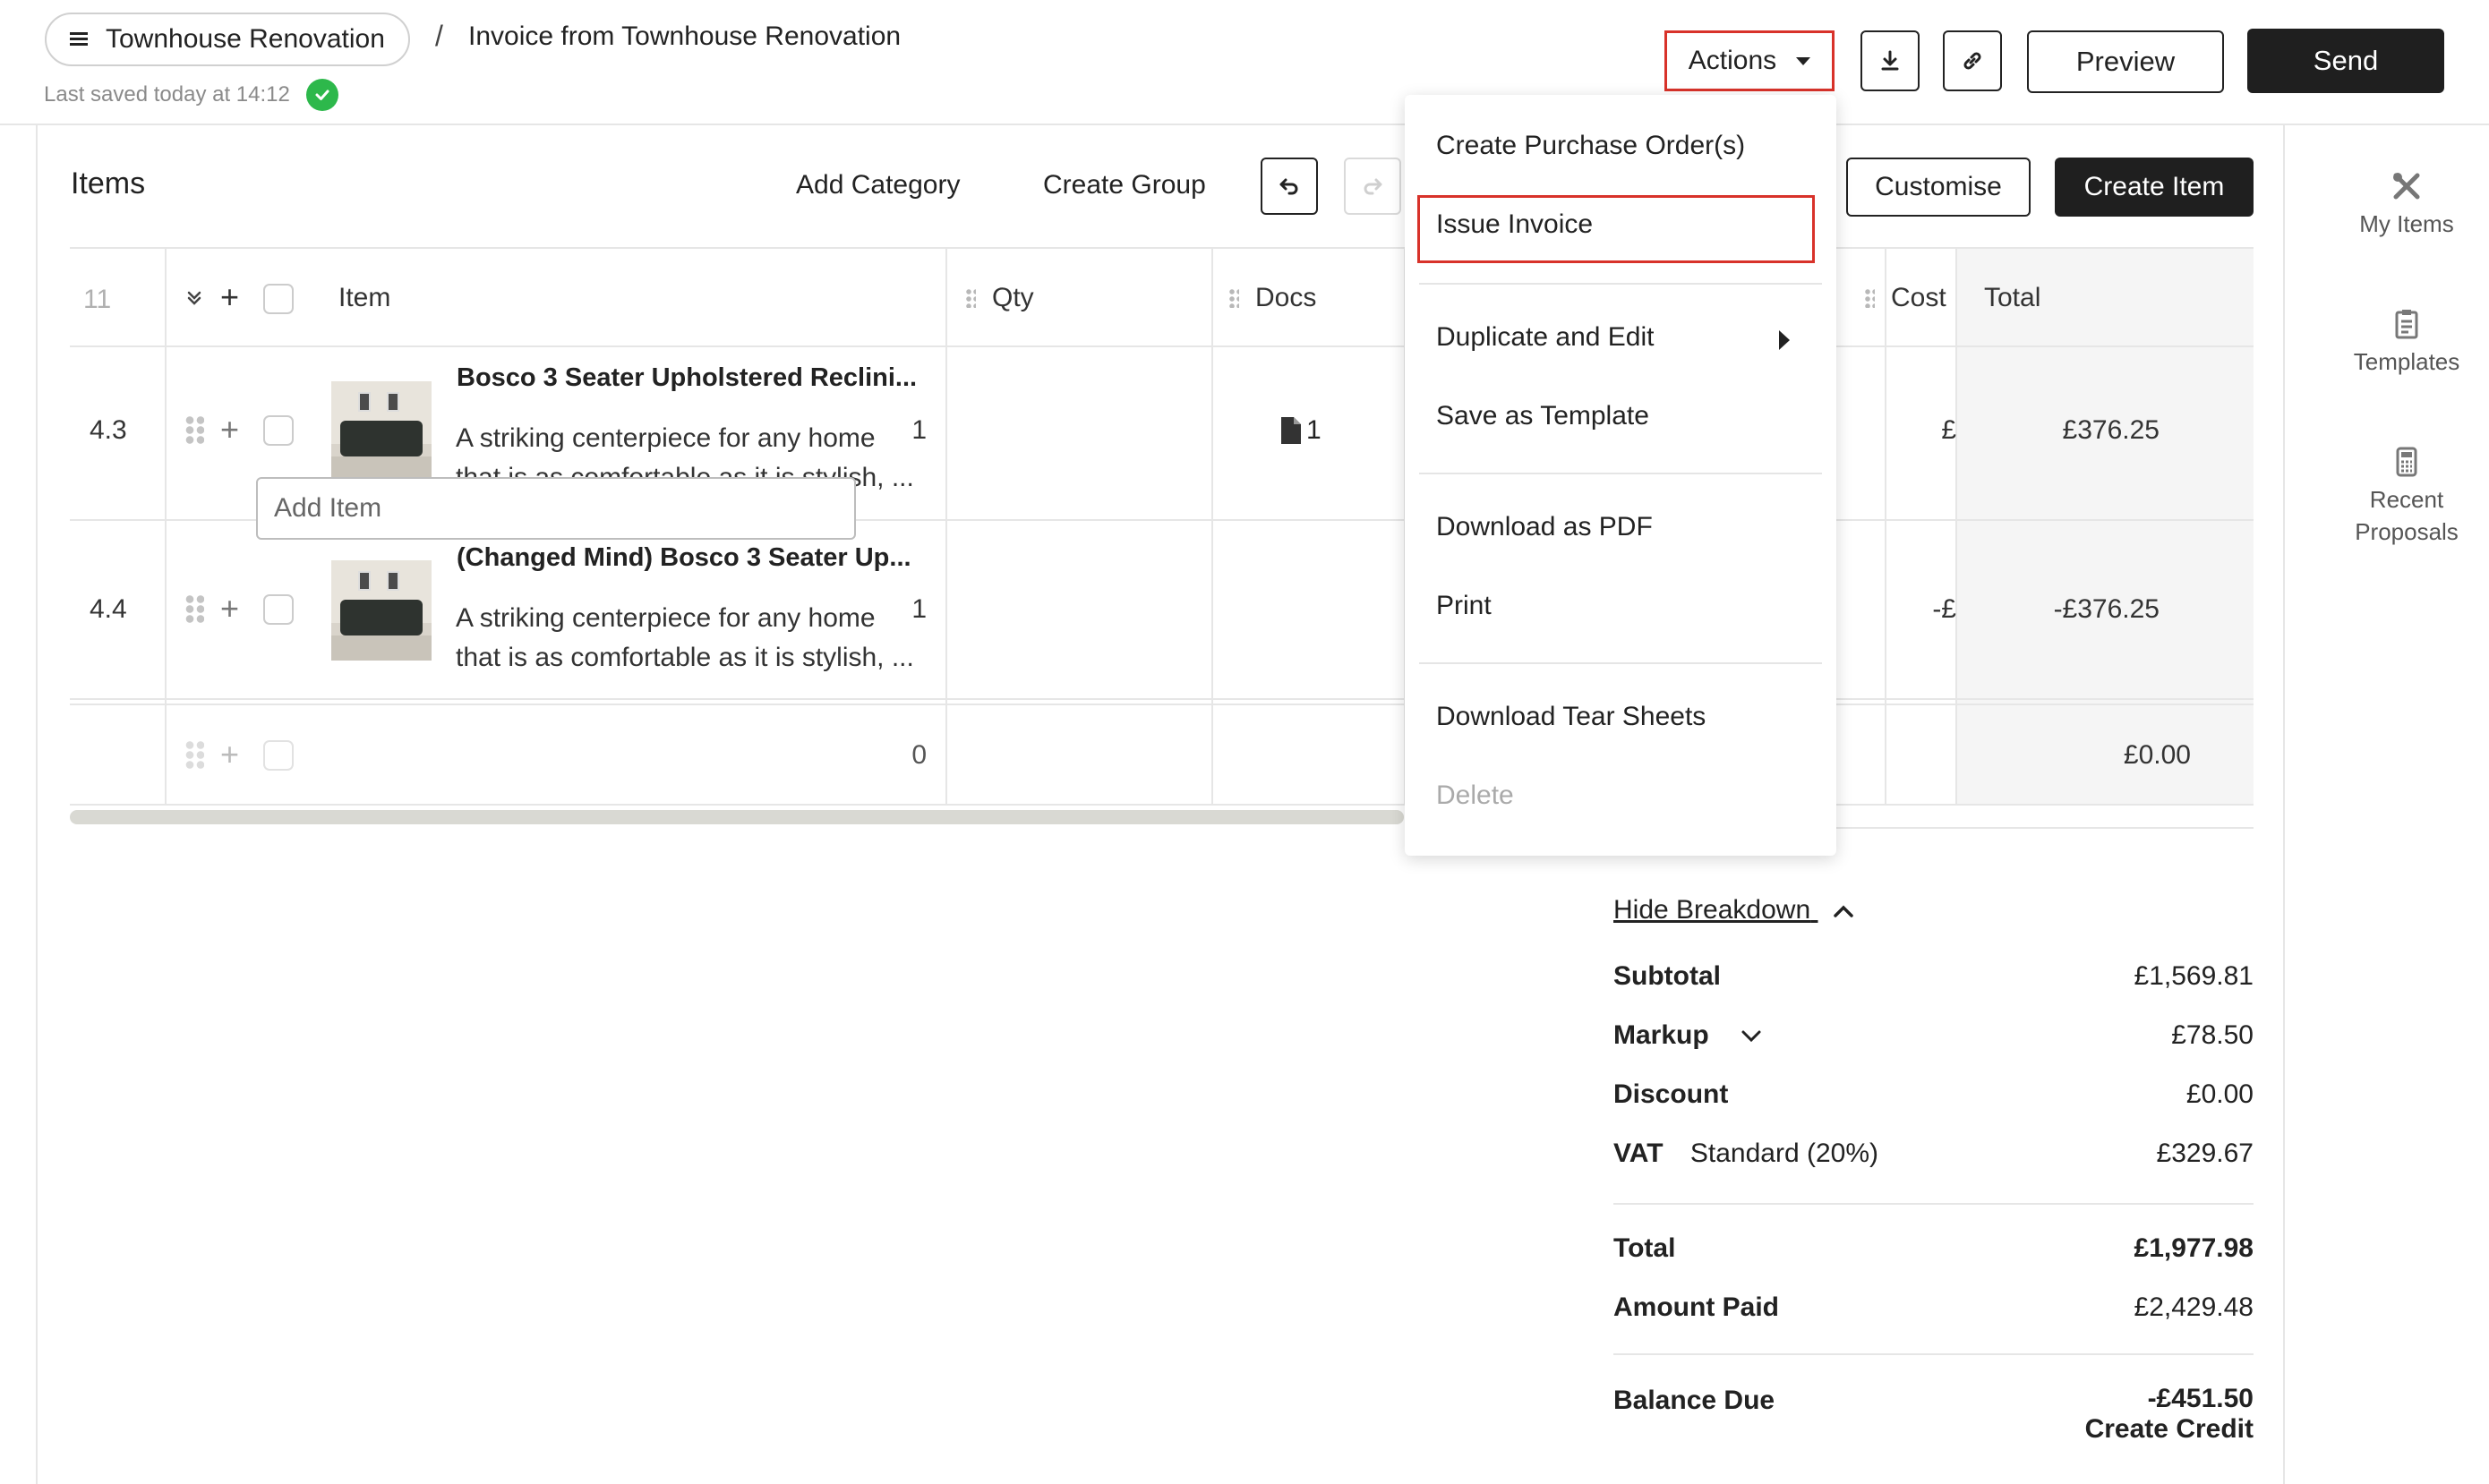  What do you see at coordinates (79, 39) in the screenshot?
I see `menu-icon` at bounding box center [79, 39].